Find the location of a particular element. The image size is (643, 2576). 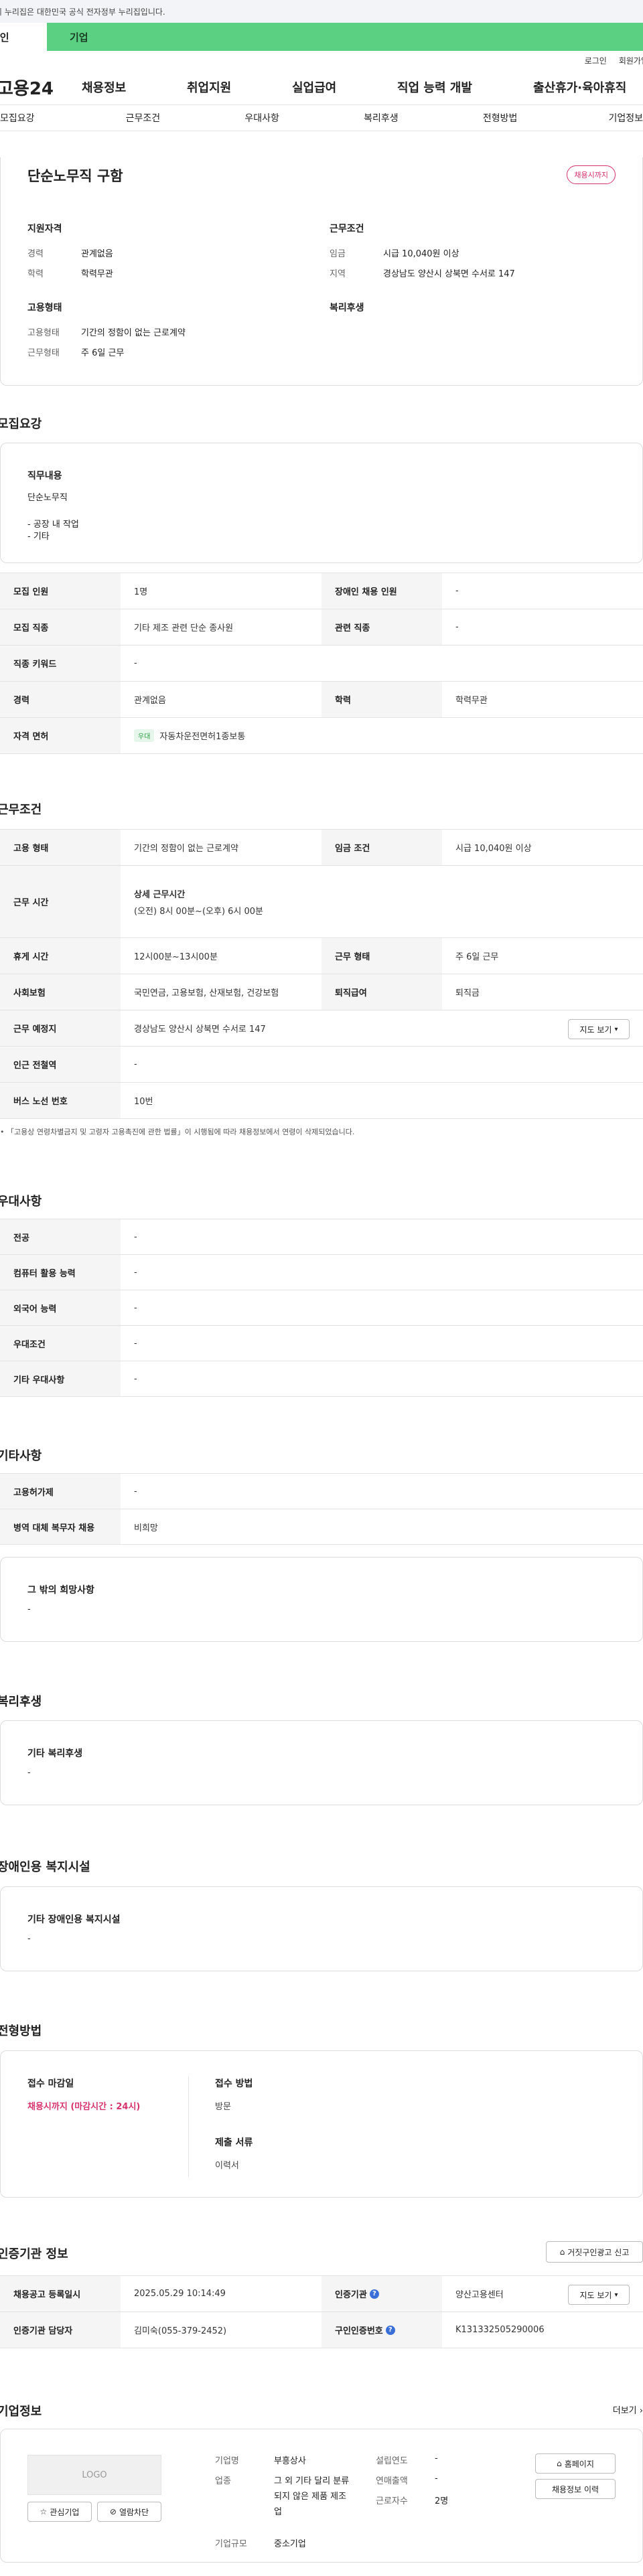

company-section-title: 기업정보 is located at coordinates (21, 2412).